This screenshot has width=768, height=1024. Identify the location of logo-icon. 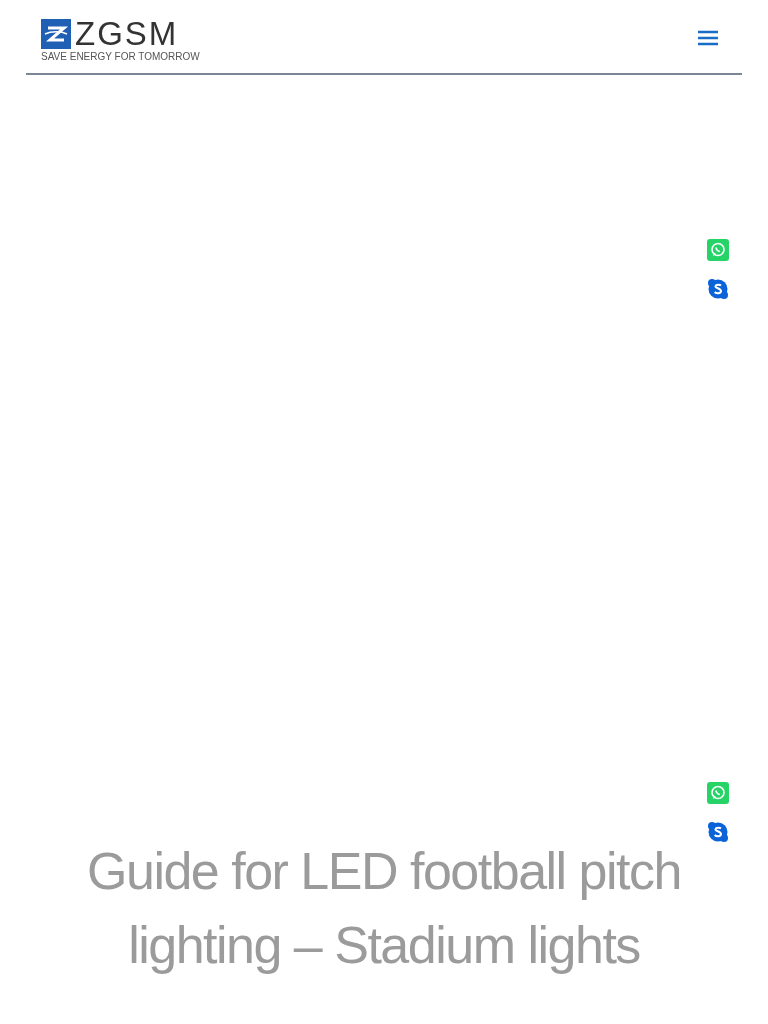
(56, 33).